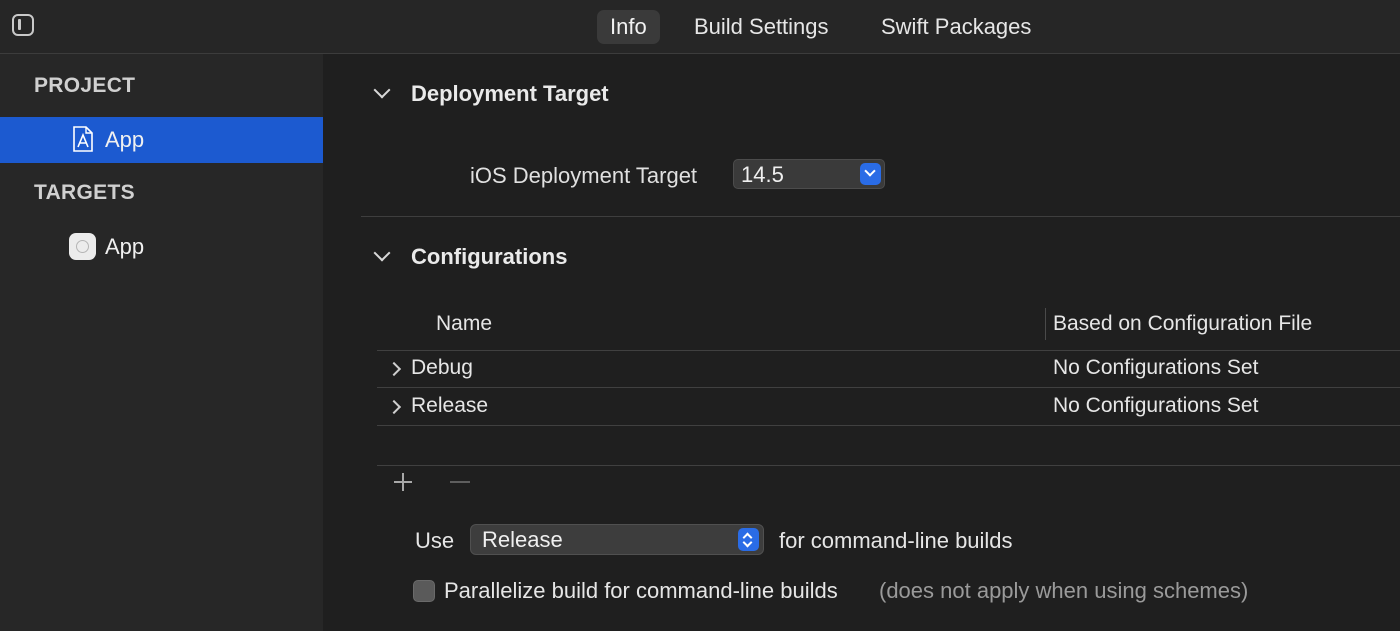  What do you see at coordinates (442, 367) in the screenshot?
I see `row-name: Debug` at bounding box center [442, 367].